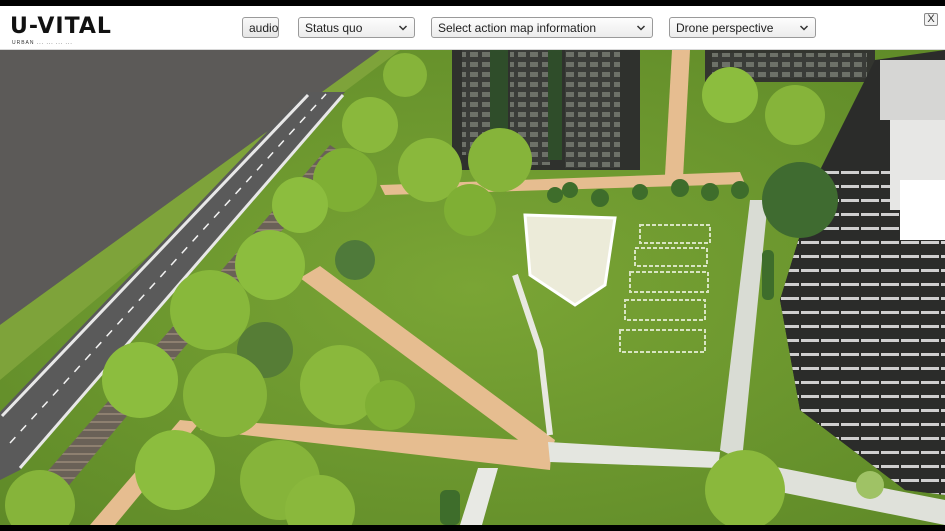 This screenshot has width=945, height=531. I want to click on logo-text: U-VITAL, so click(61, 26).